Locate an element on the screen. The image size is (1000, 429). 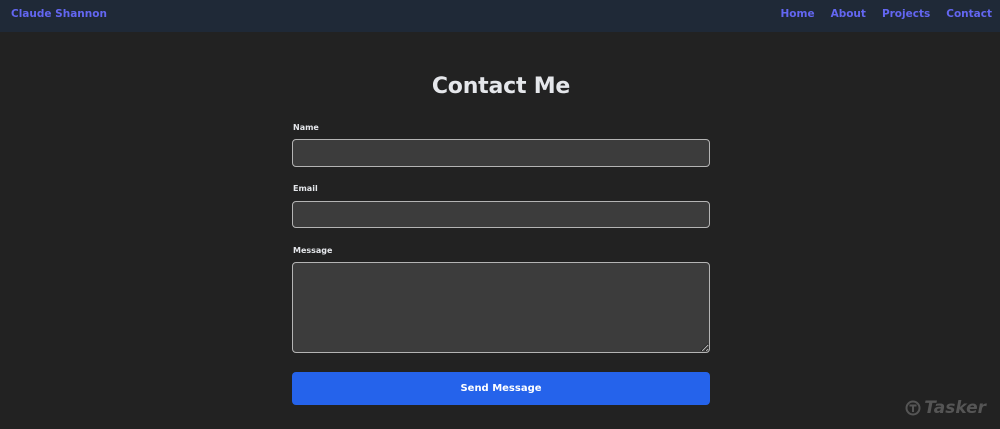
tasker-watermark: Tasker is located at coordinates (945, 408).